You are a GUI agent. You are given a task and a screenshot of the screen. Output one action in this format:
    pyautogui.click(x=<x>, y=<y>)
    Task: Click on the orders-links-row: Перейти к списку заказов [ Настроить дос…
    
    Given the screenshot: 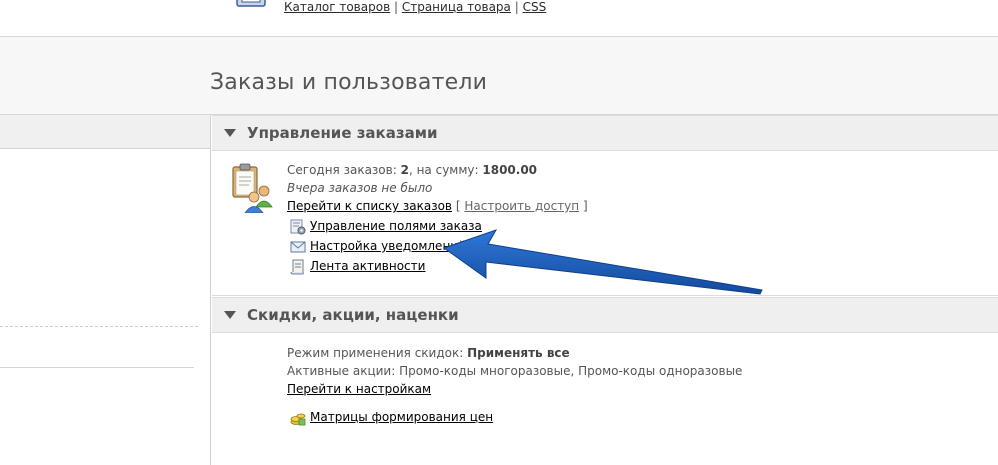 What is the action you would take?
    pyautogui.click(x=437, y=206)
    